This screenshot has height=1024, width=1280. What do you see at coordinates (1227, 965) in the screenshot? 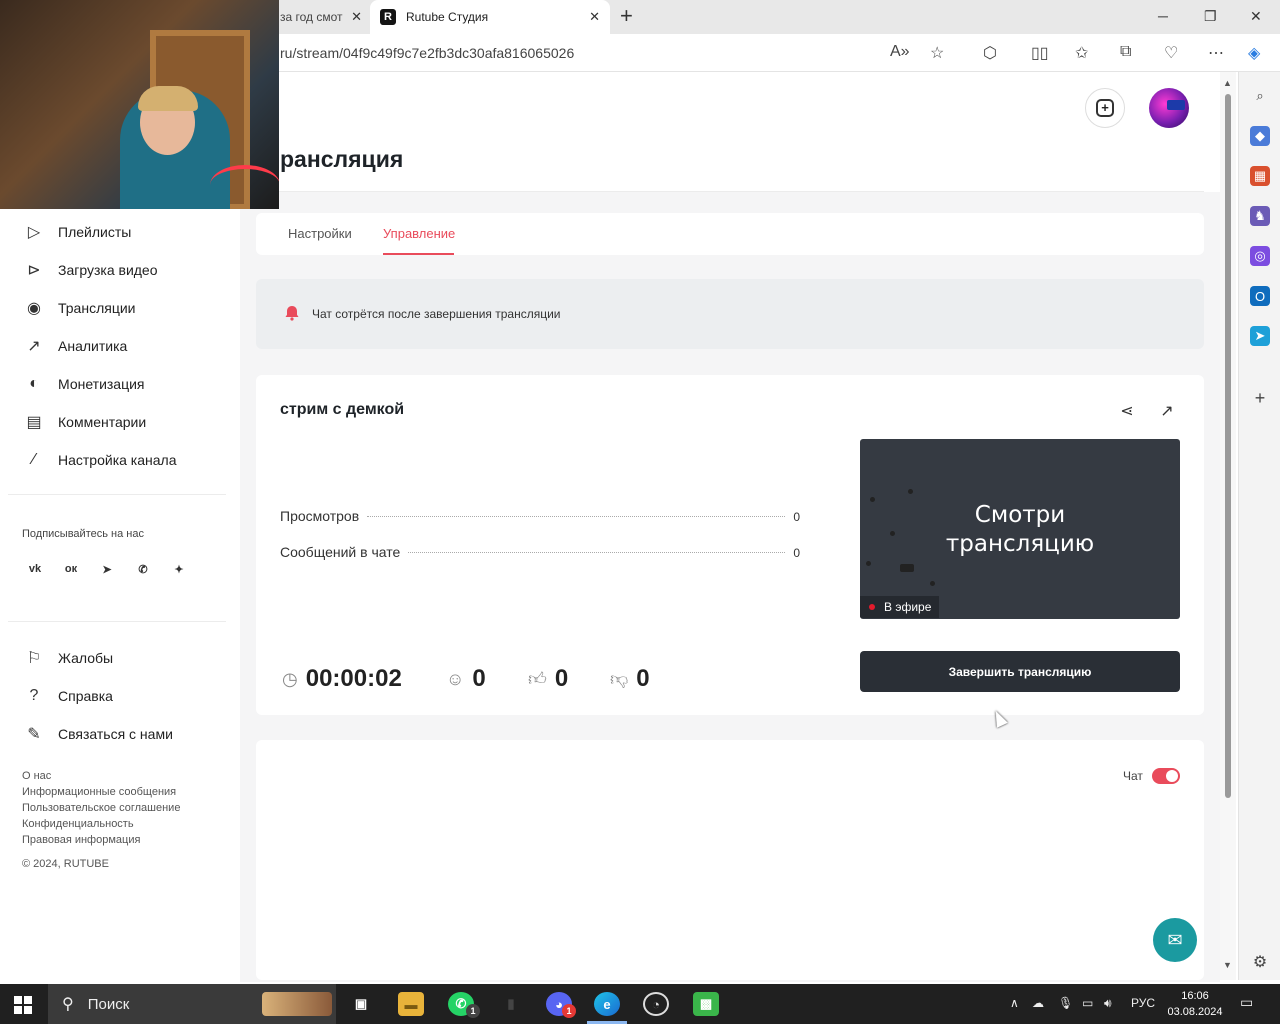
I see `scroll-down-icon: ▼` at bounding box center [1227, 965].